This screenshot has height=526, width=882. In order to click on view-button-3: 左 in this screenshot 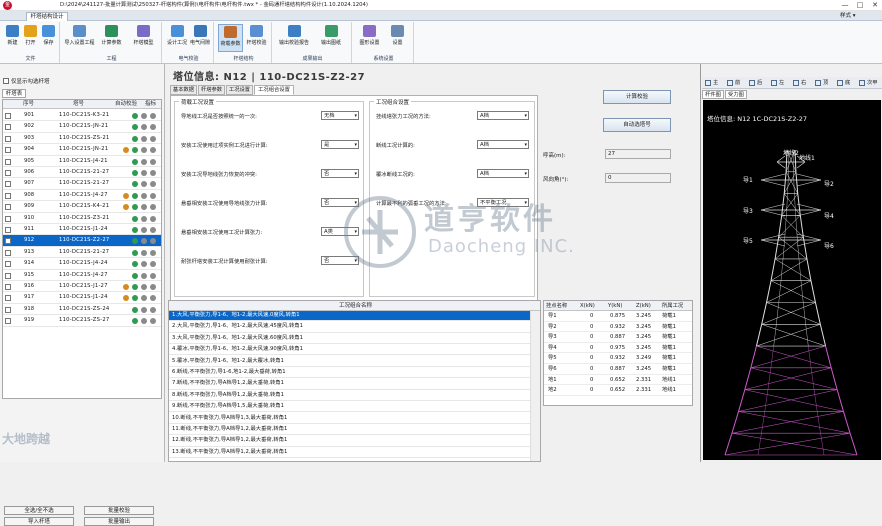, I will do `click(781, 83)`.